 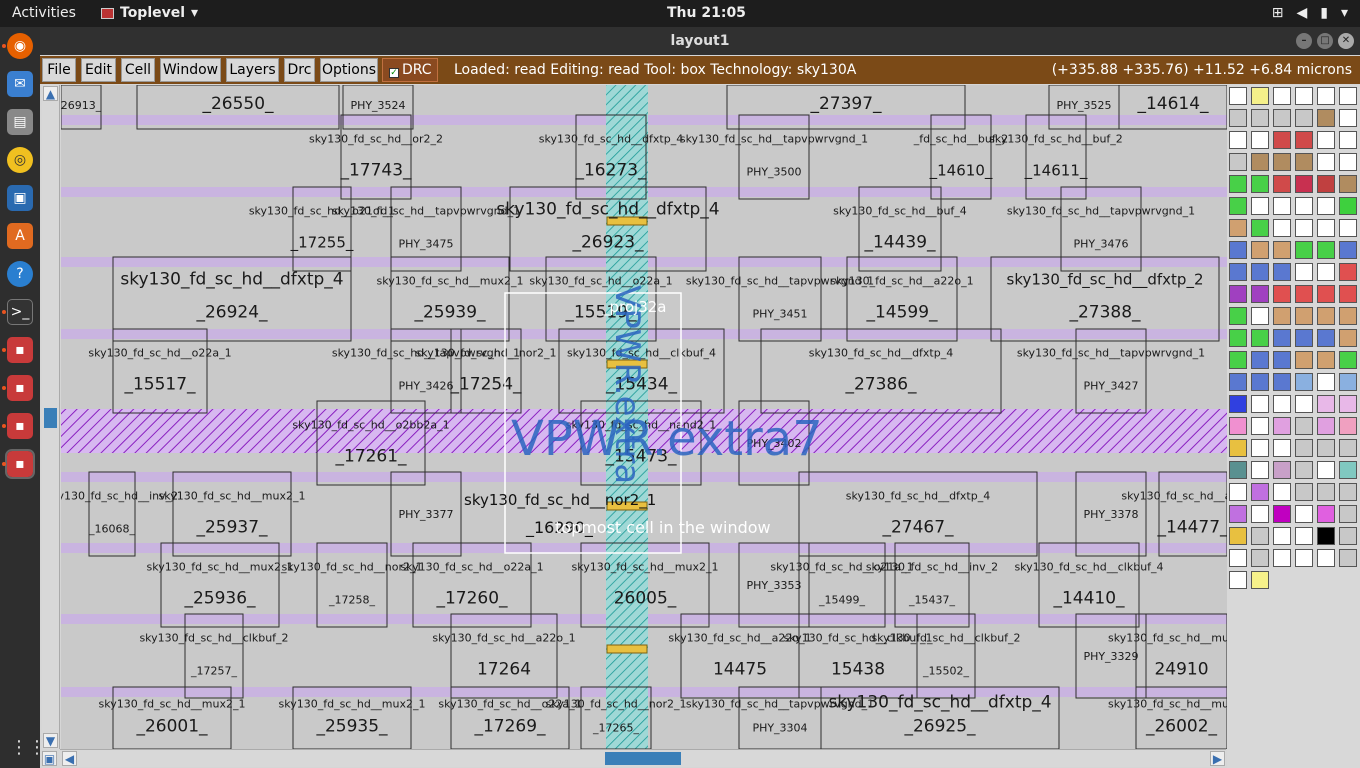 I want to click on magic-window-icon: ▪, so click(x=20, y=350).